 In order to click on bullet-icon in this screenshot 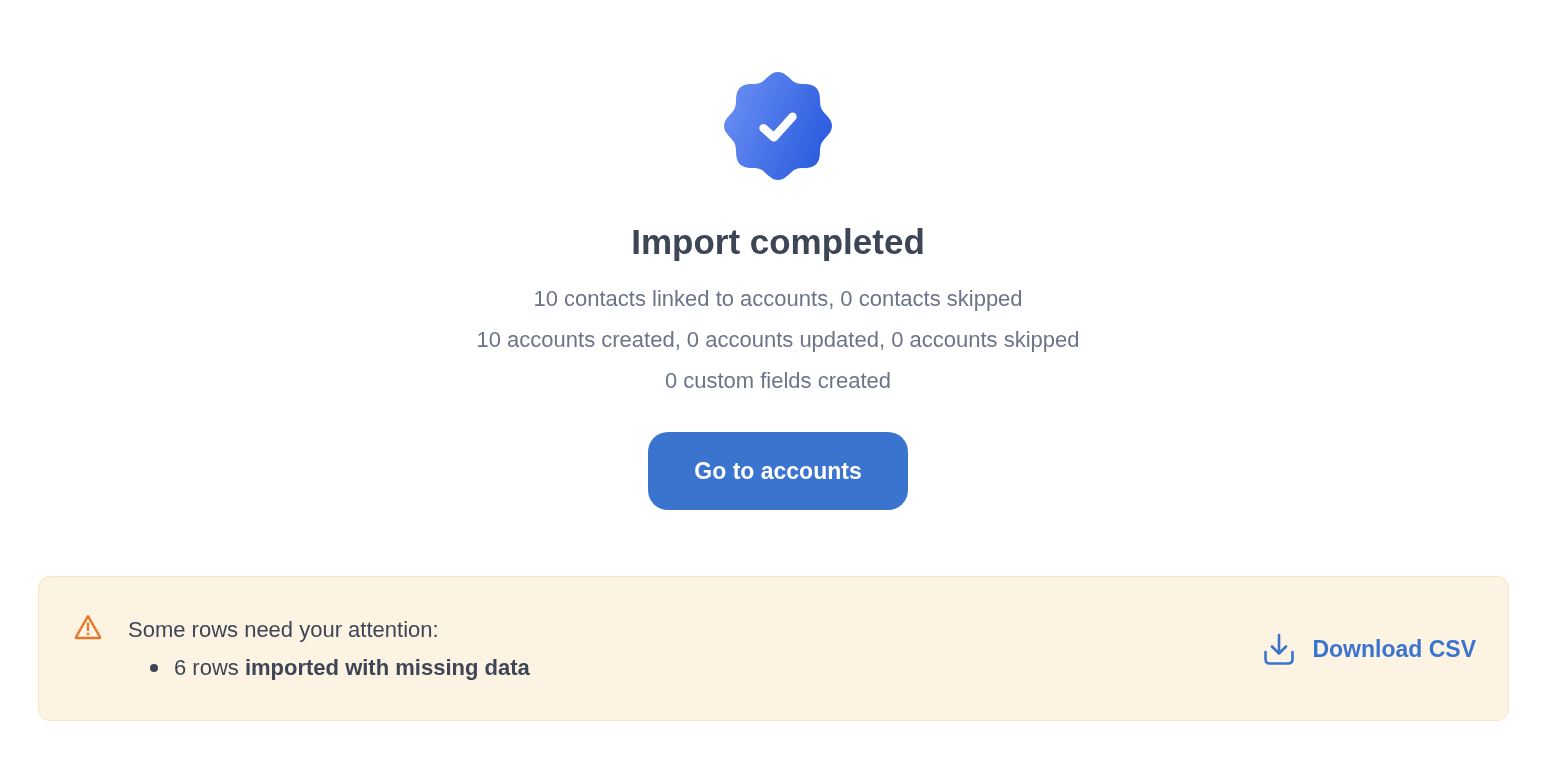, I will do `click(154, 667)`.